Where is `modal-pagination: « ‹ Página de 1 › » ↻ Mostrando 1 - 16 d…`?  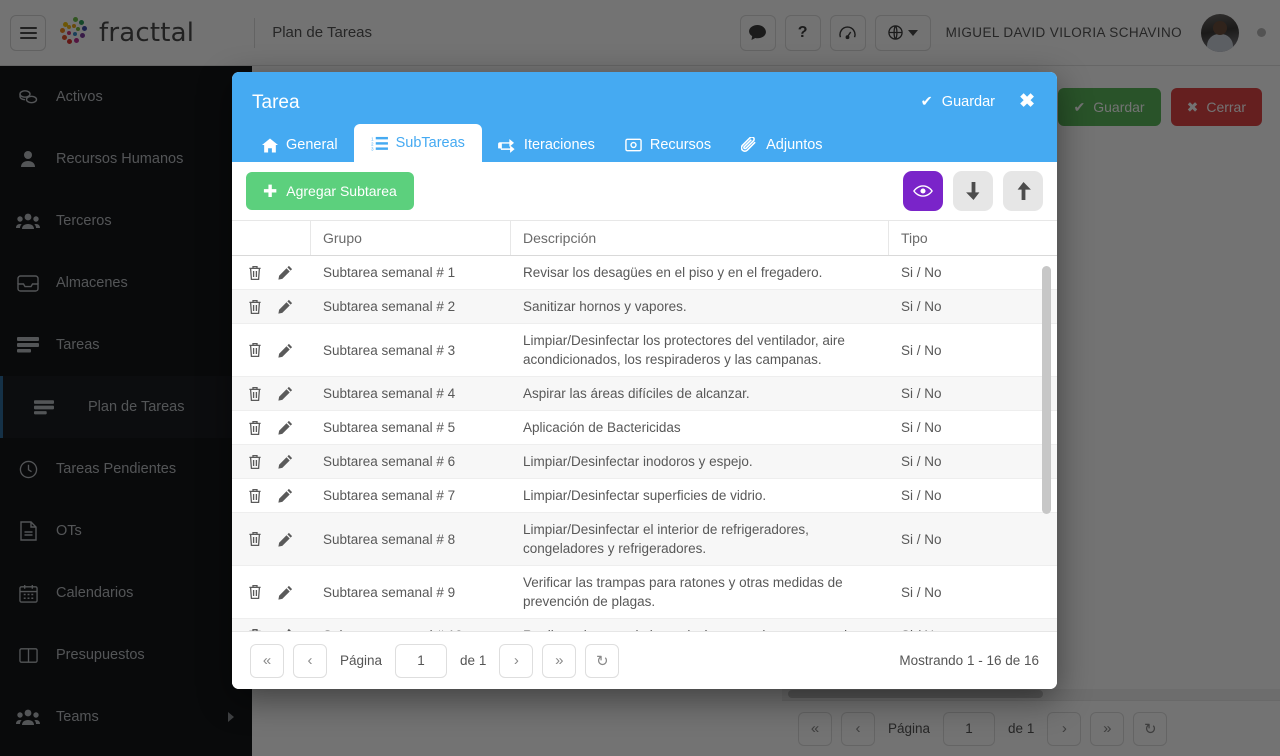 modal-pagination: « ‹ Página de 1 › » ↻ Mostrando 1 - 16 d… is located at coordinates (644, 660).